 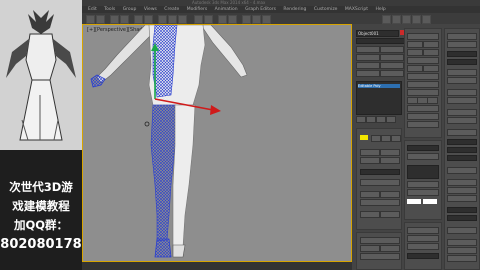 What do you see at coordinates (462, 182) in the screenshot?
I see `paint-deform-button` at bounding box center [462, 182].